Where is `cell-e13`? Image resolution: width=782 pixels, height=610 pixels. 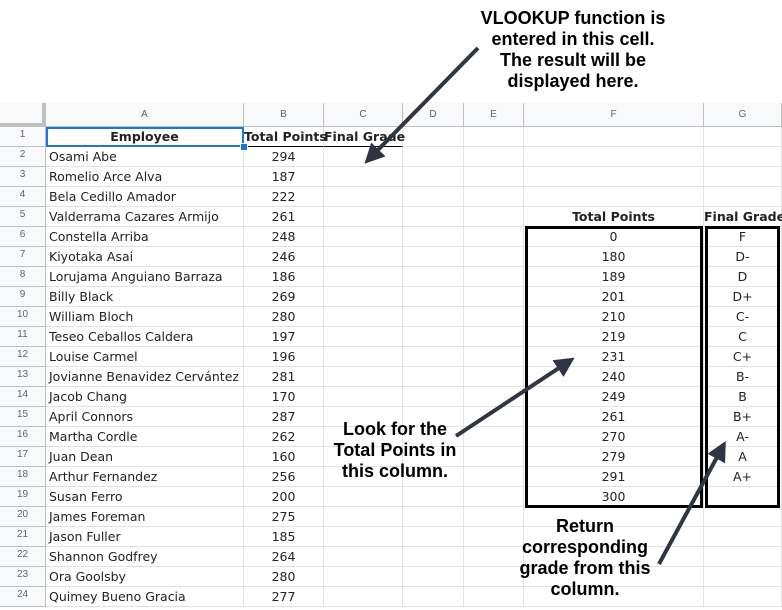 cell-e13 is located at coordinates (494, 377).